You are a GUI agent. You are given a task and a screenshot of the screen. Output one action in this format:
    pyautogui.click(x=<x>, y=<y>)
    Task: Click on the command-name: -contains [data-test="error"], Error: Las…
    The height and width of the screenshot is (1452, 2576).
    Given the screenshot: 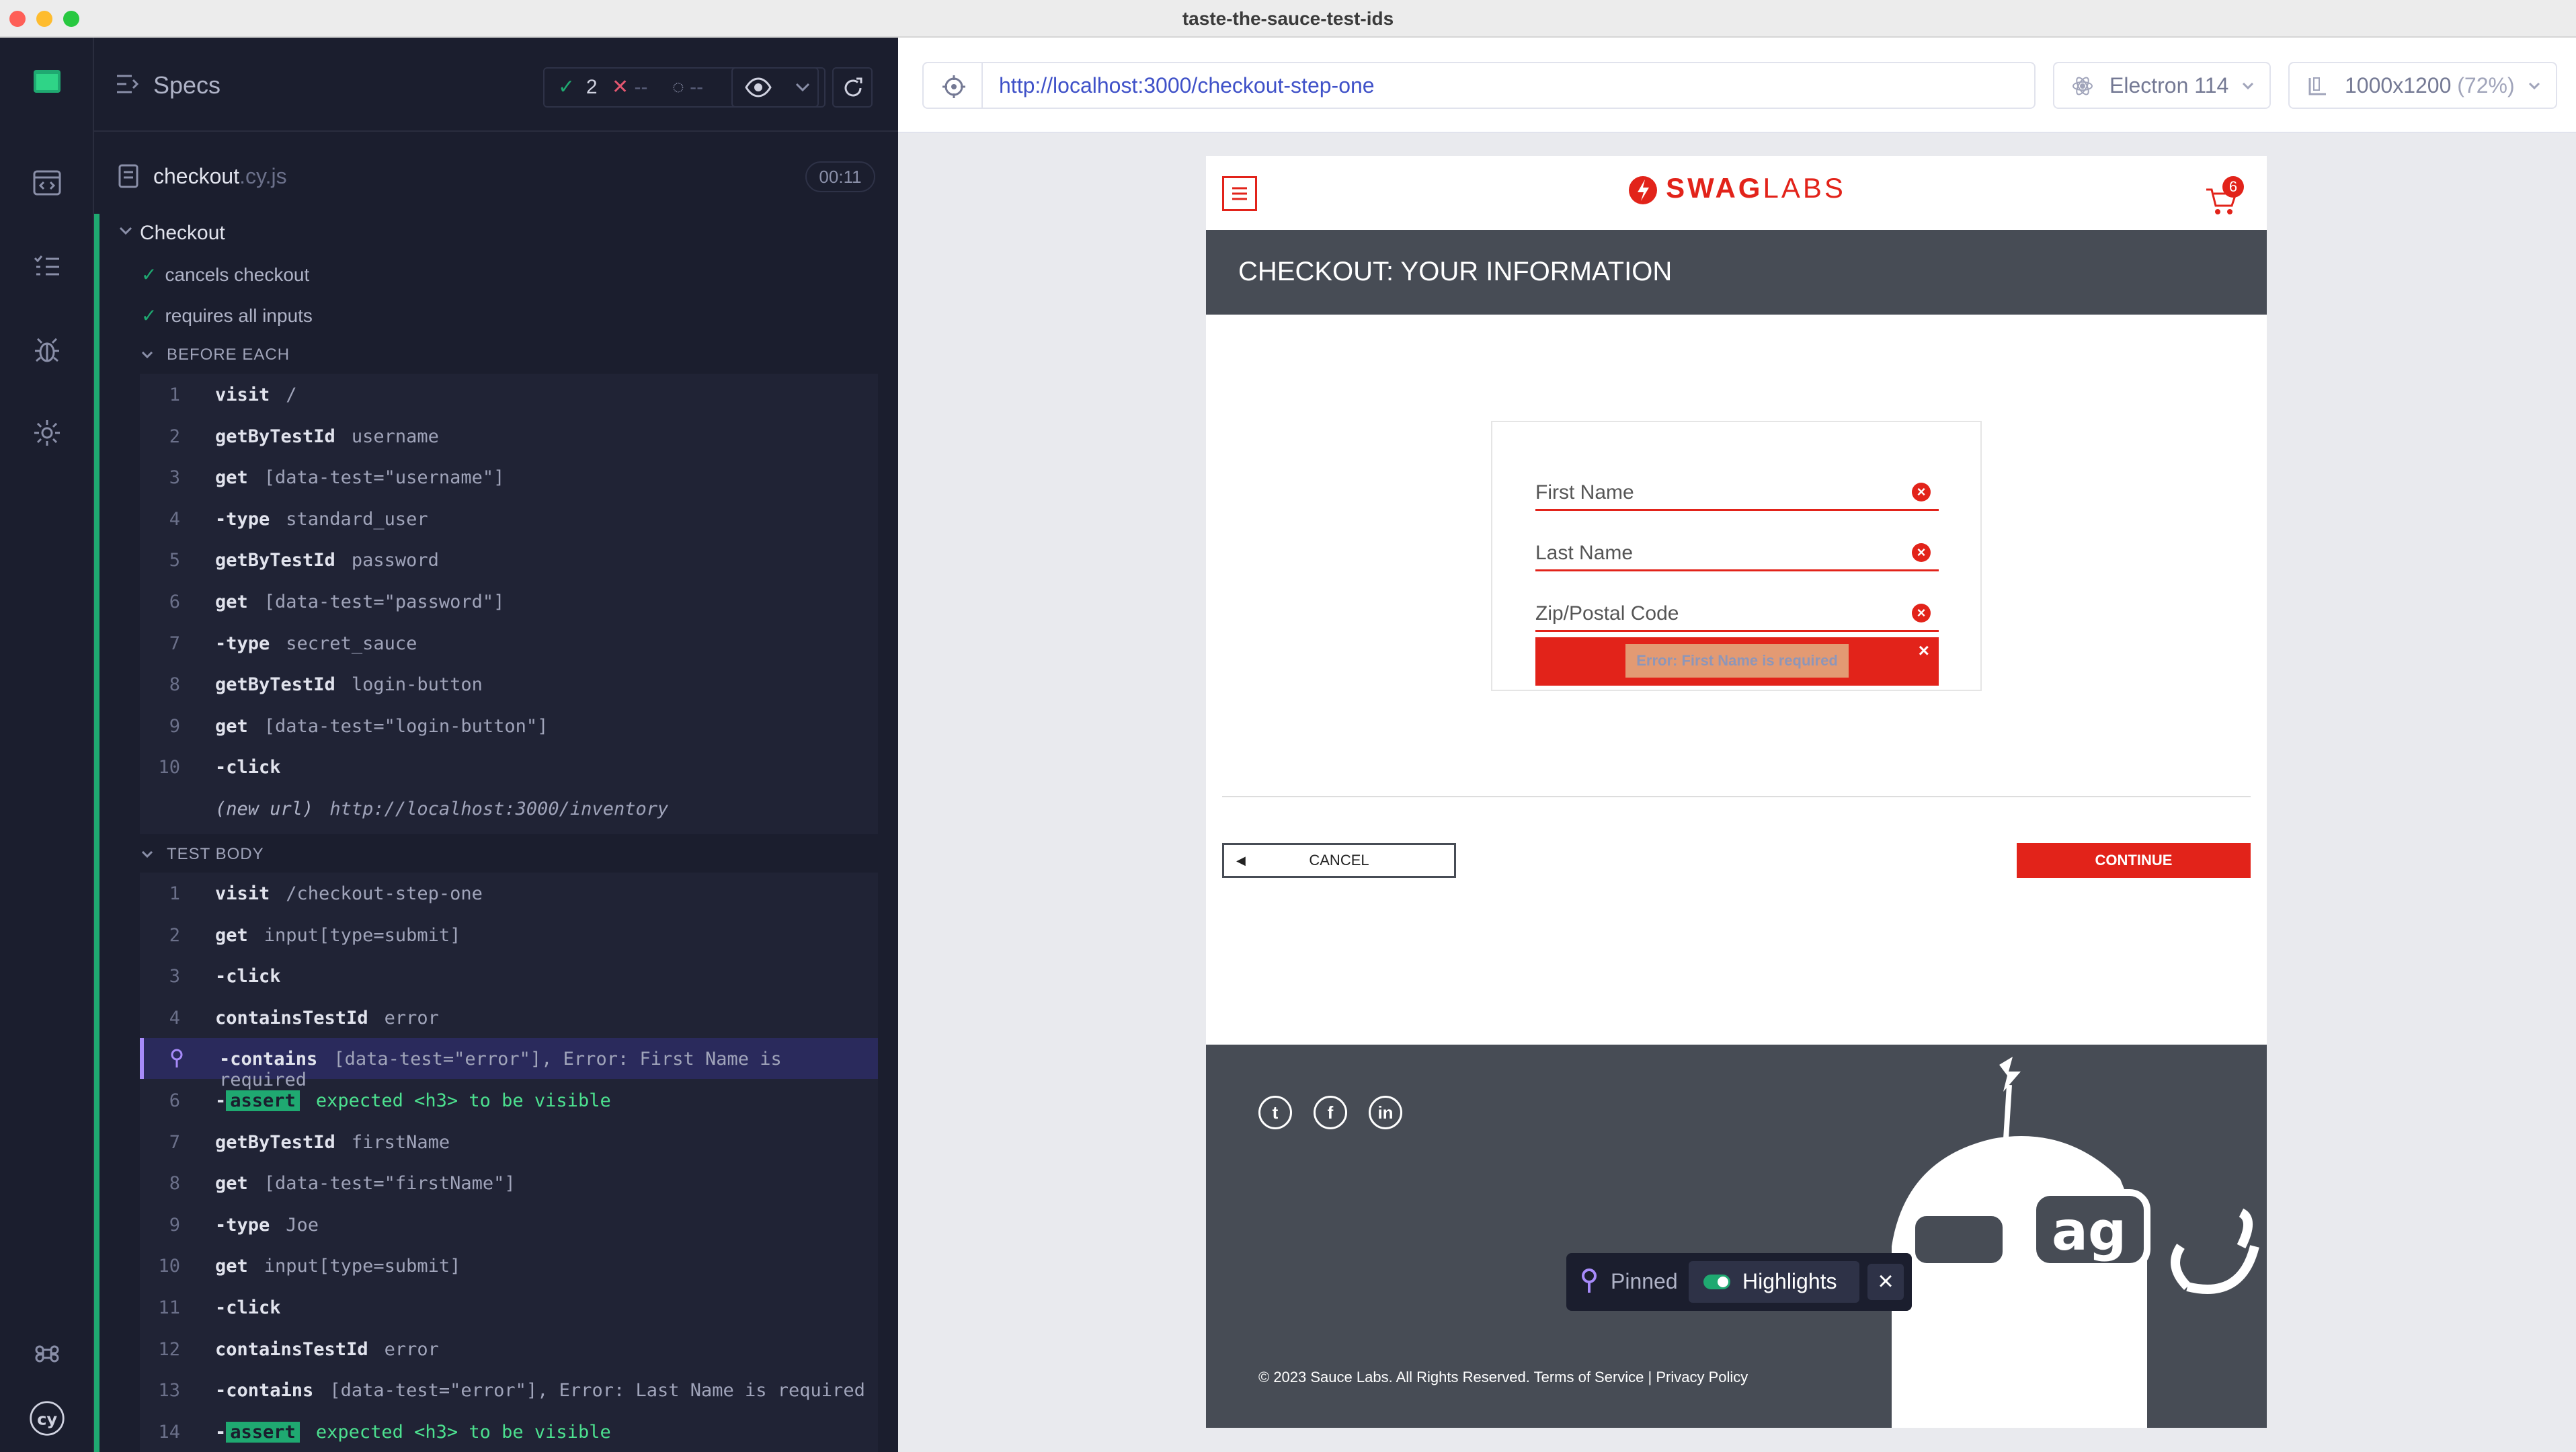 What is the action you would take?
    pyautogui.click(x=540, y=1391)
    